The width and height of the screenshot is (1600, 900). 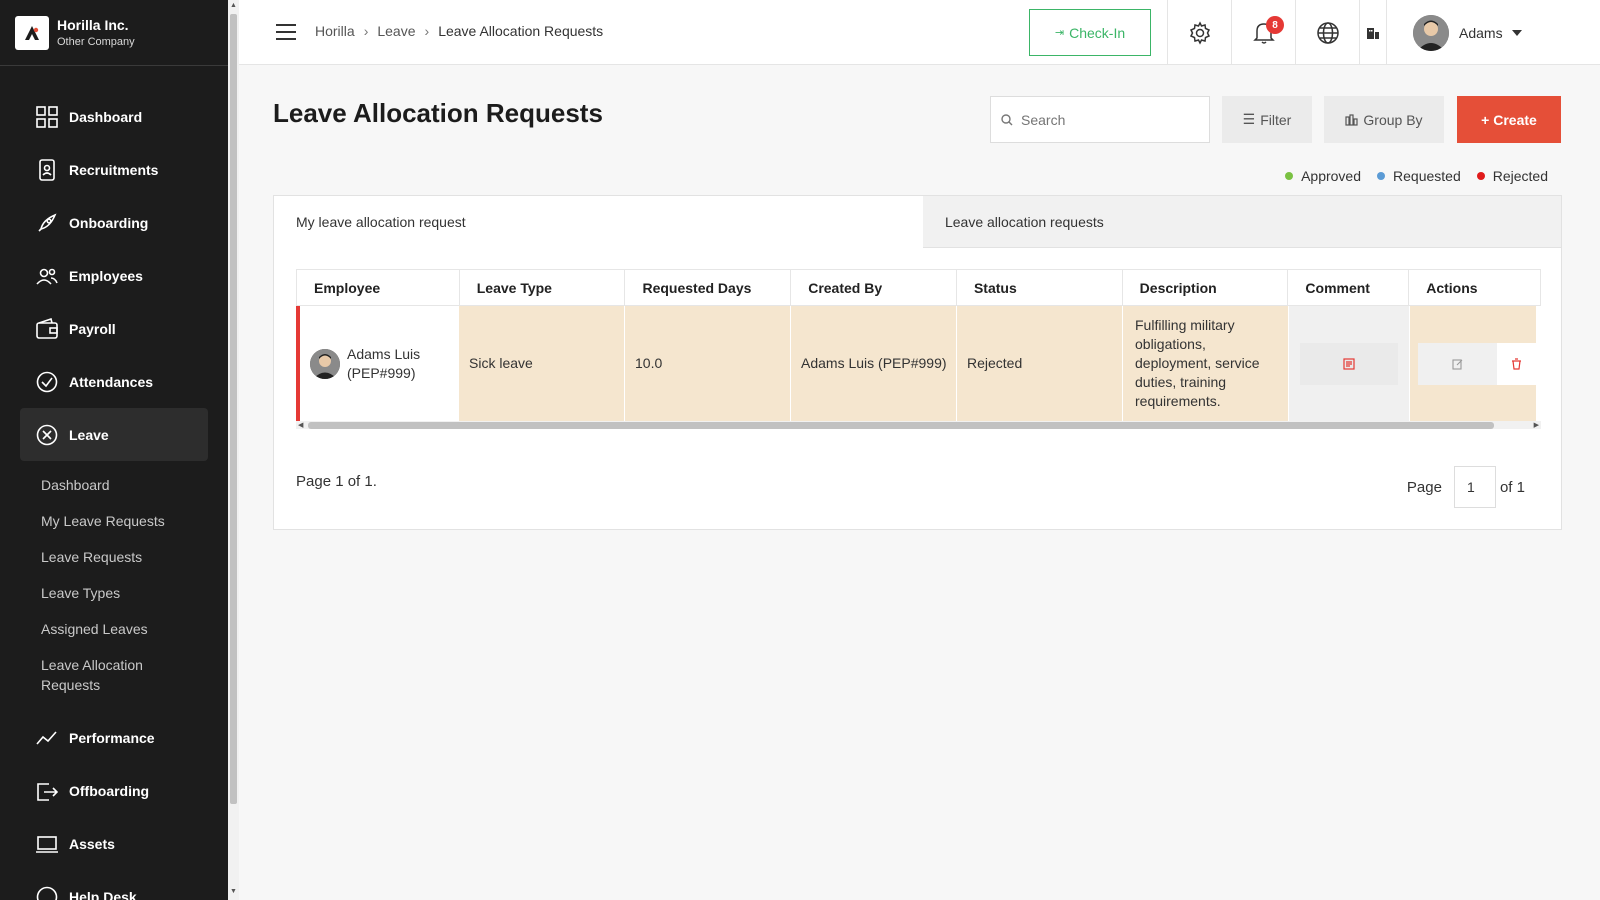 I want to click on search-box, so click(x=1100, y=119).